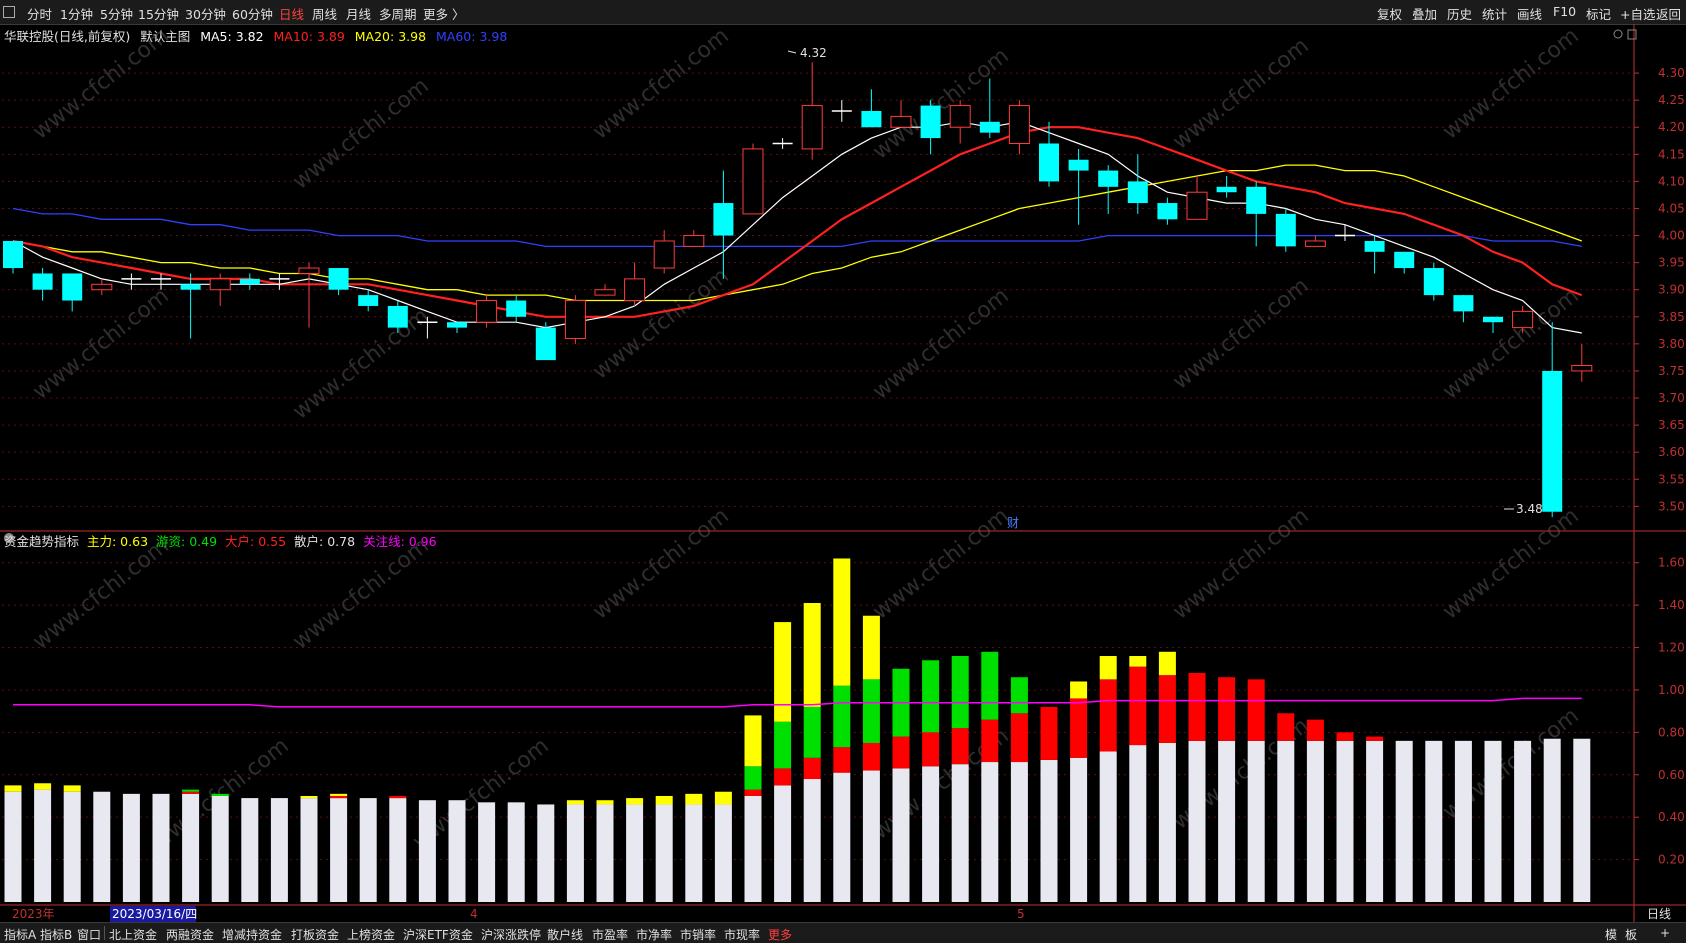 This screenshot has height=943, width=1686. I want to click on window-icon, so click(1632, 34).